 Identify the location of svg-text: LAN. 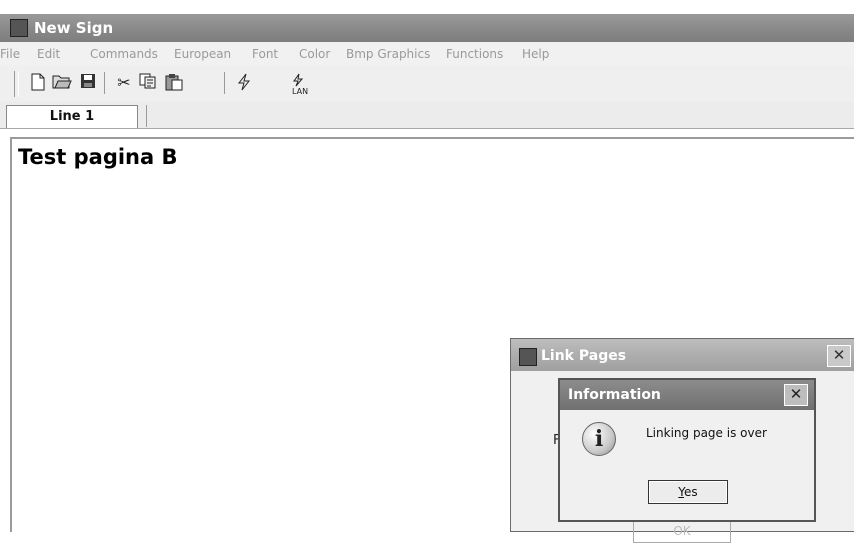
(300, 91).